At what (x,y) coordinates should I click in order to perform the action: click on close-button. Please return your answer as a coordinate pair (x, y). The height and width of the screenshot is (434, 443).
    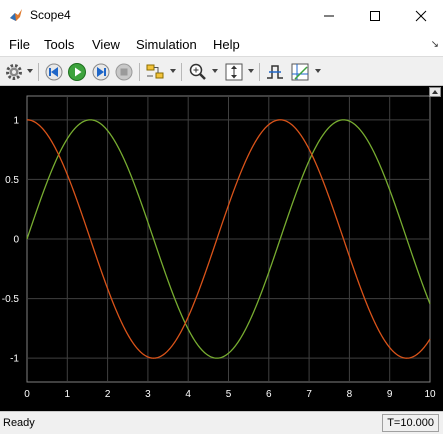
    Looking at the image, I should click on (420, 15).